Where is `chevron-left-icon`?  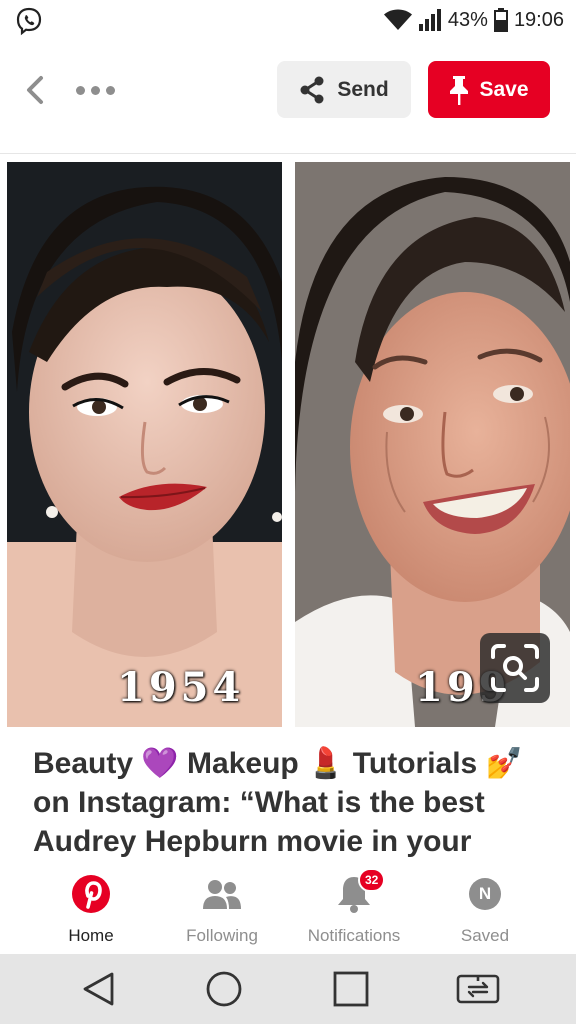 chevron-left-icon is located at coordinates (35, 90).